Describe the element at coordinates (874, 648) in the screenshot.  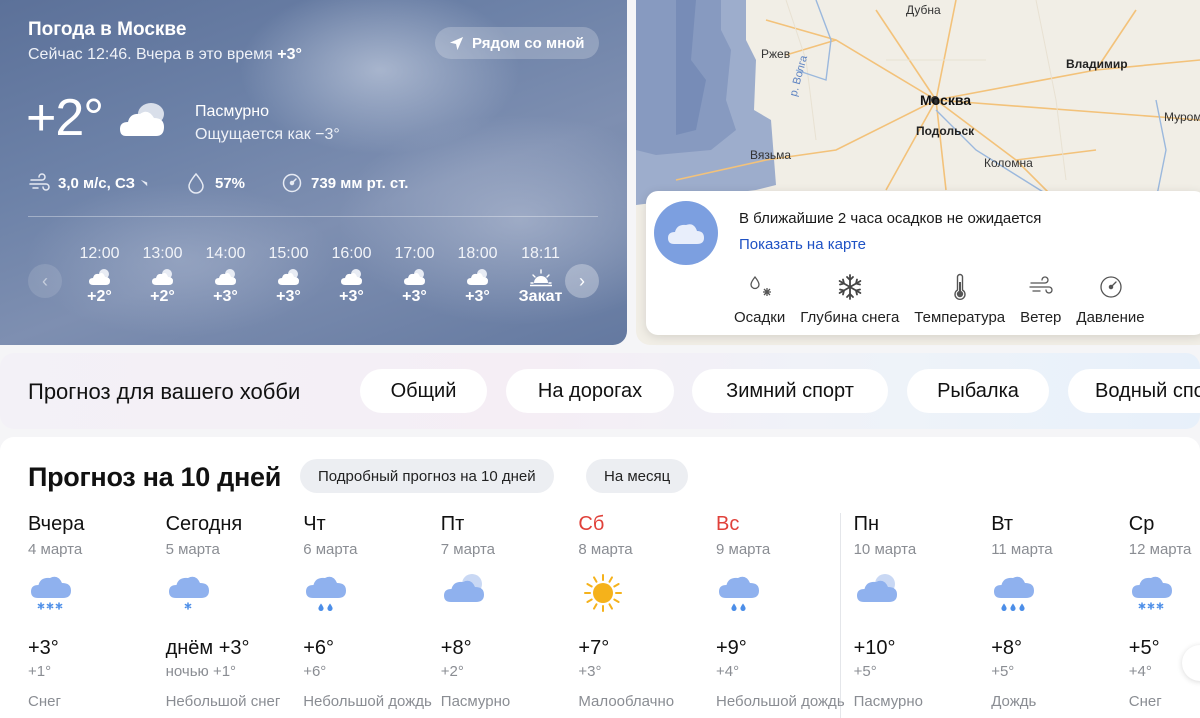
I see `day-temp-high: +10°` at that location.